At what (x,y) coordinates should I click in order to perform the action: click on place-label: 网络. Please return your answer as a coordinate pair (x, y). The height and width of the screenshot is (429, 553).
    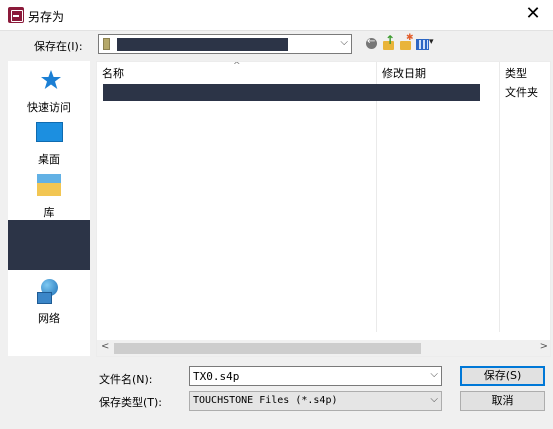
    Looking at the image, I should click on (49, 318).